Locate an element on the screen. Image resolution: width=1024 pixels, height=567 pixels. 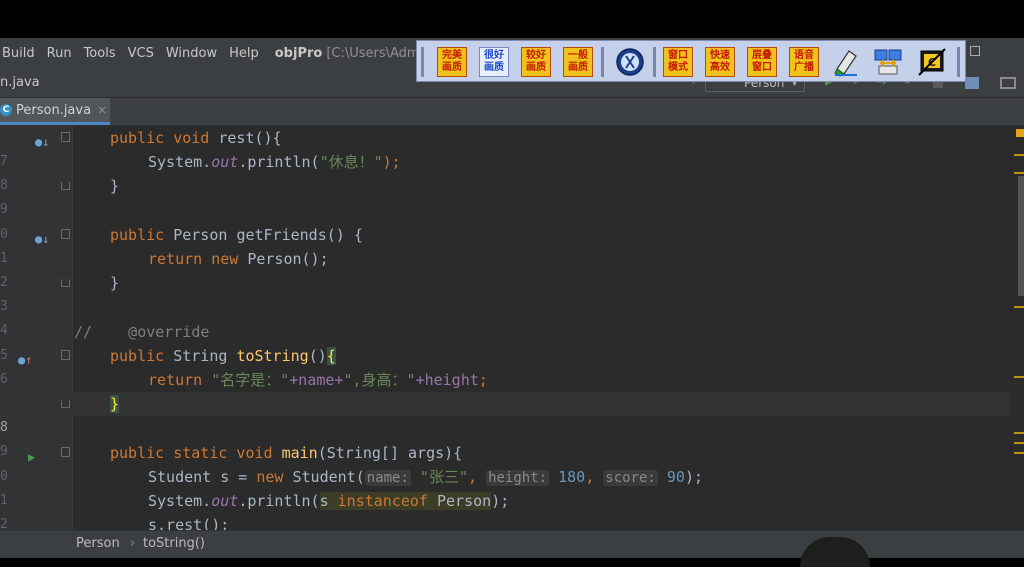
webcam-overlay is located at coordinates (835, 552).